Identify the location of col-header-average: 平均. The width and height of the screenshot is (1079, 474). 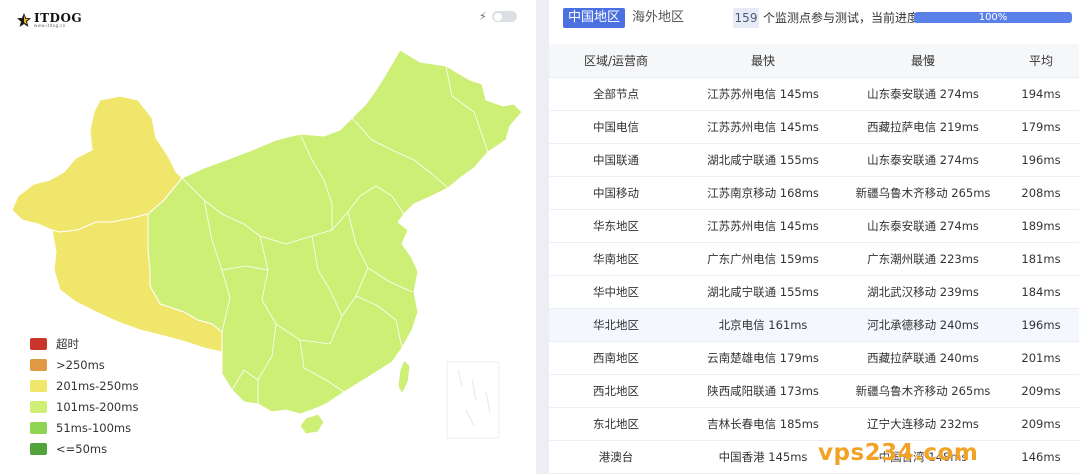
(1041, 61).